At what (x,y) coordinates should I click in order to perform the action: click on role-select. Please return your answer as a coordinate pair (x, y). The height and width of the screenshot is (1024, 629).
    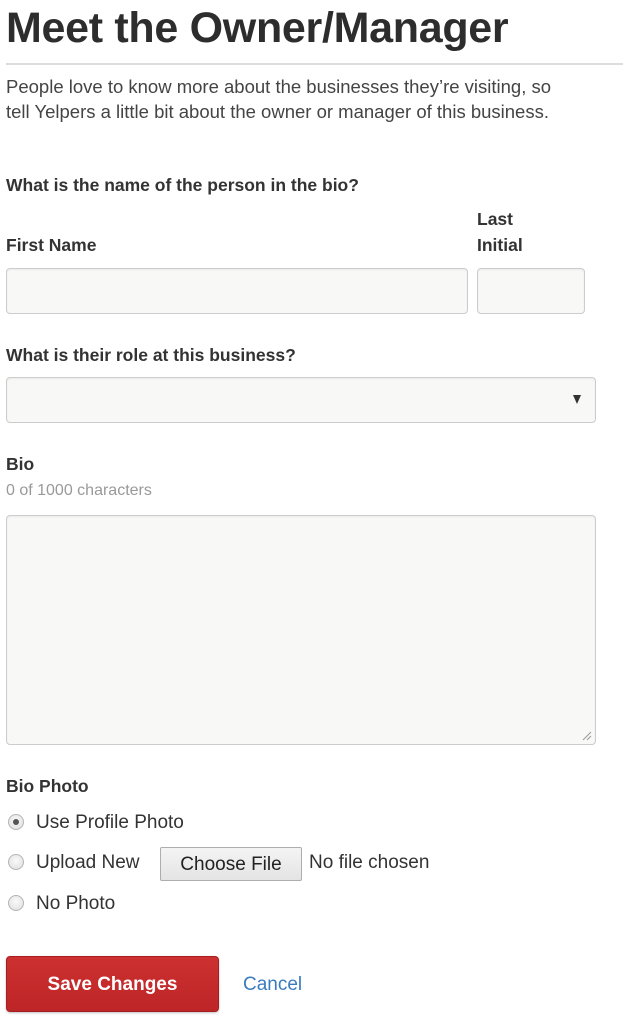
    Looking at the image, I should click on (301, 400).